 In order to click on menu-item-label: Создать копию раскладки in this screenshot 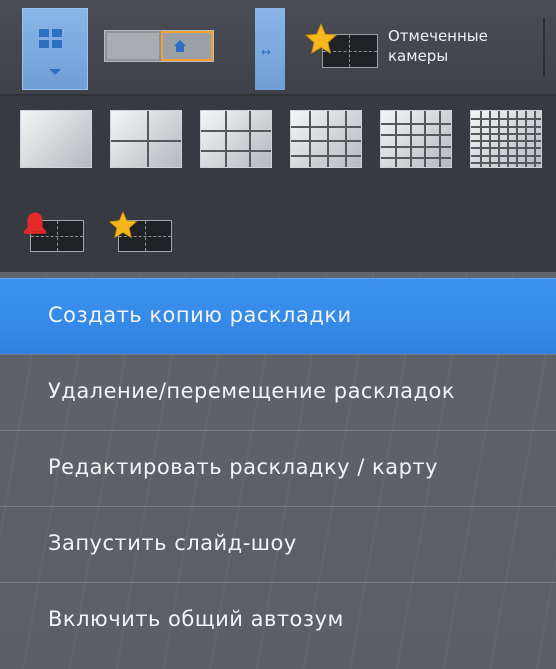, I will do `click(200, 315)`.